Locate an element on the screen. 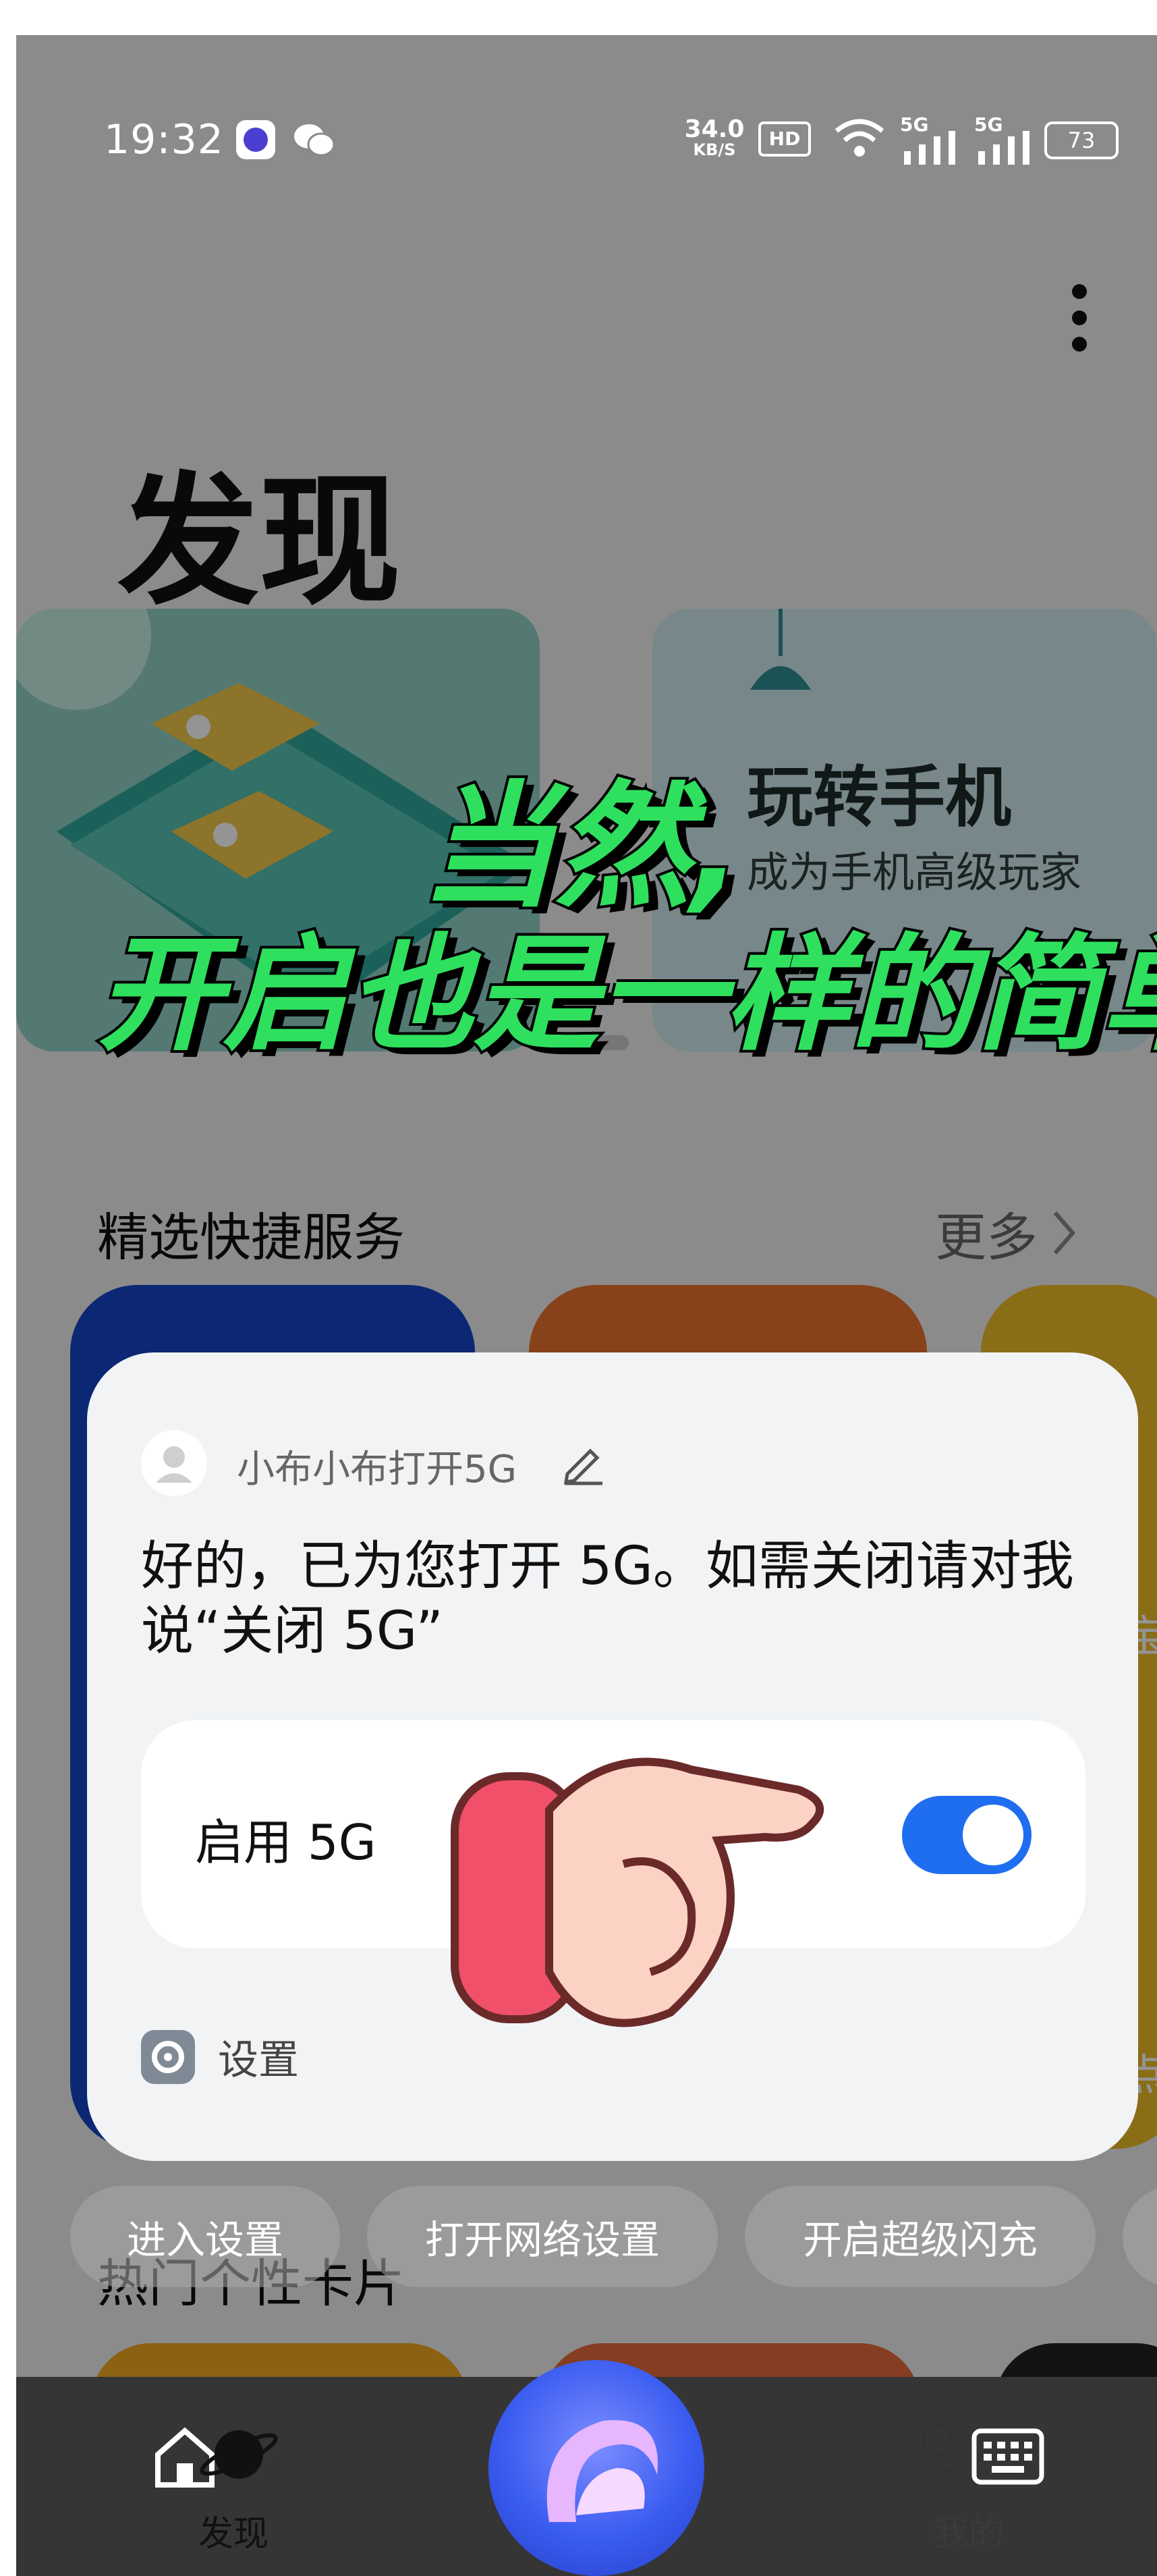 This screenshot has width=1157, height=2576. gear-icon is located at coordinates (168, 2056).